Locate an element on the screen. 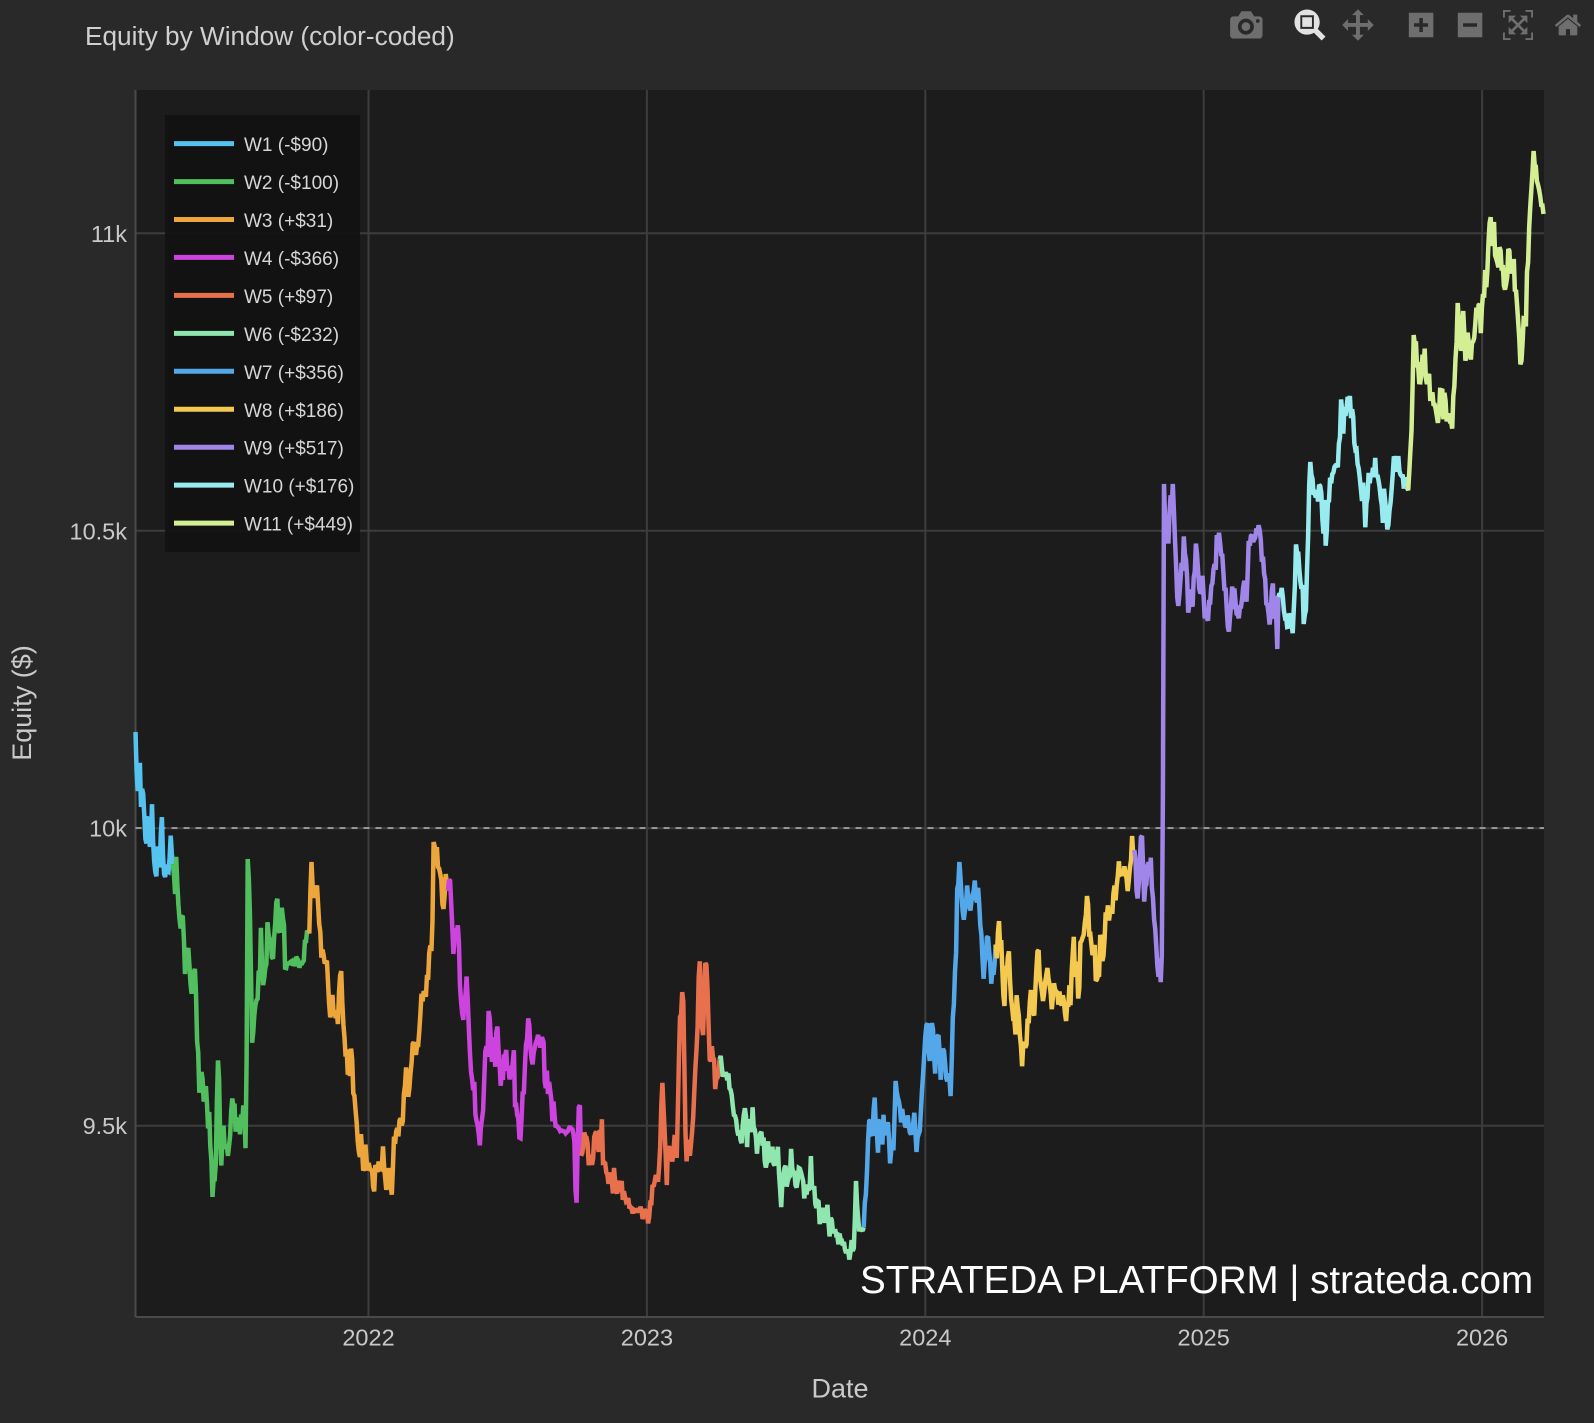  svg-text: 2026 is located at coordinates (1482, 1338).